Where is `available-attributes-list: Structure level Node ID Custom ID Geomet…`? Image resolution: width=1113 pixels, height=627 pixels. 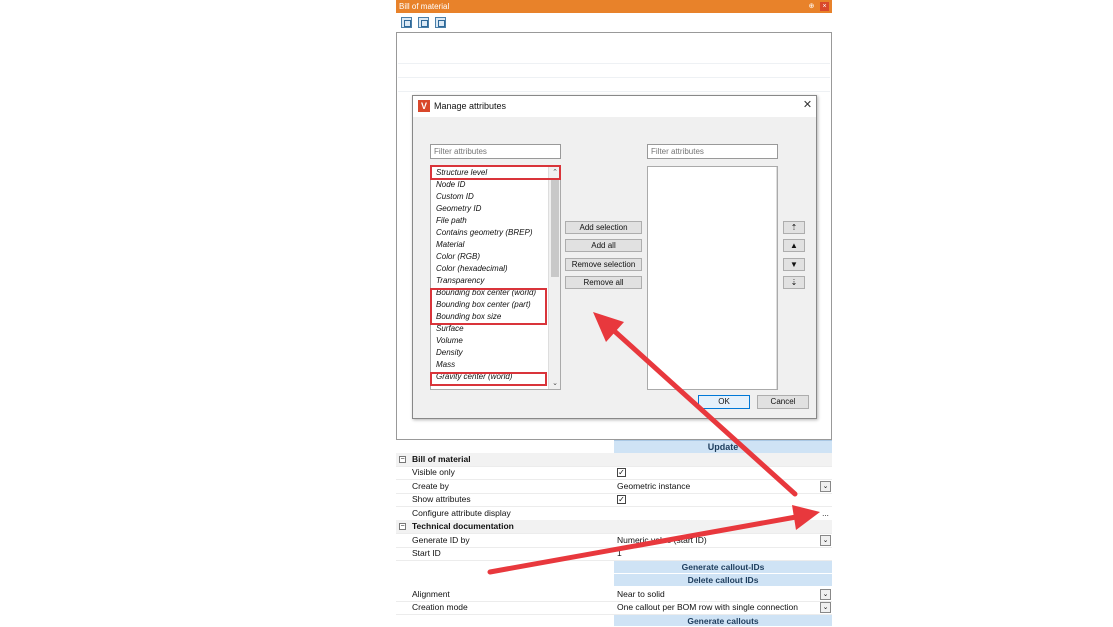
available-attributes-list: Structure level Node ID Custom ID Geomet… is located at coordinates (495, 278).